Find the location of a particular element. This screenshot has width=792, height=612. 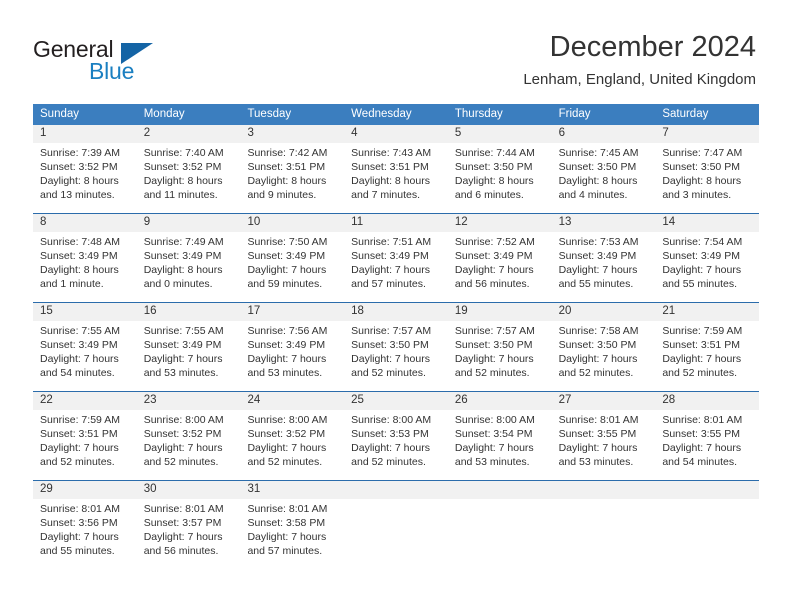

sunrise-text: Sunrise: 7:52 AM is located at coordinates (494, 242).